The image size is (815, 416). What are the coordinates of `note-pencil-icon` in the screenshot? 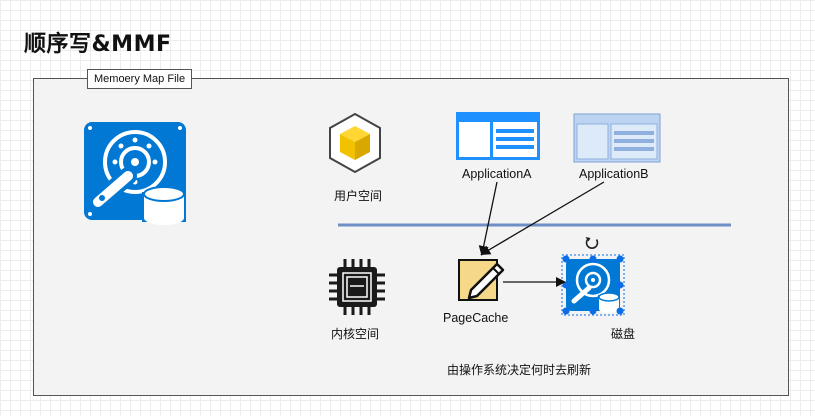 It's located at (481, 280).